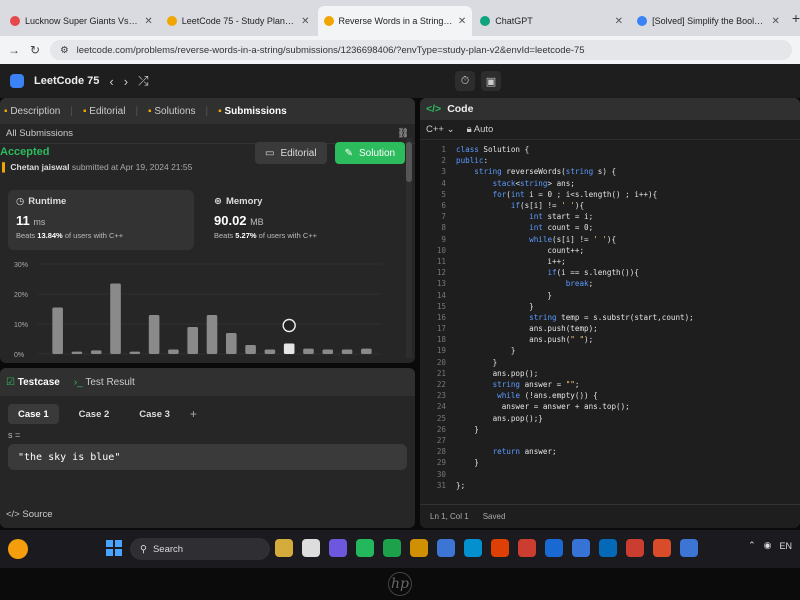 This screenshot has width=800, height=600. Describe the element at coordinates (193, 414) in the screenshot. I see `add-case-button: +` at that location.